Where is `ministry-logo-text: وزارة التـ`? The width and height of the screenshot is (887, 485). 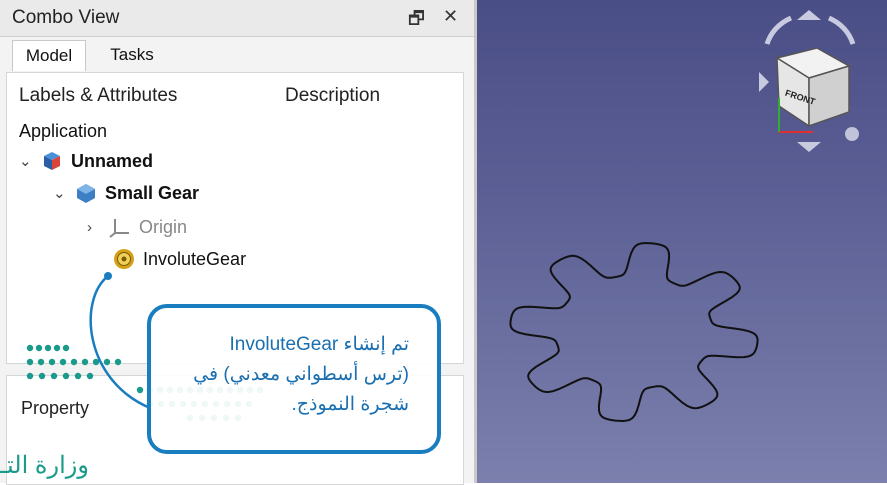 ministry-logo-text: وزارة التـ is located at coordinates (44, 465).